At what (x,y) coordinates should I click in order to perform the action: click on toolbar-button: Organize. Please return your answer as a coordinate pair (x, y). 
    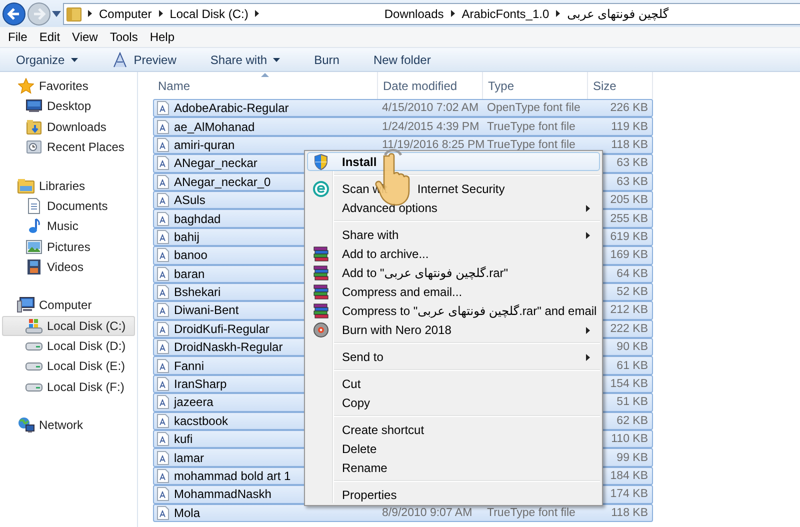
    Looking at the image, I should click on (47, 59).